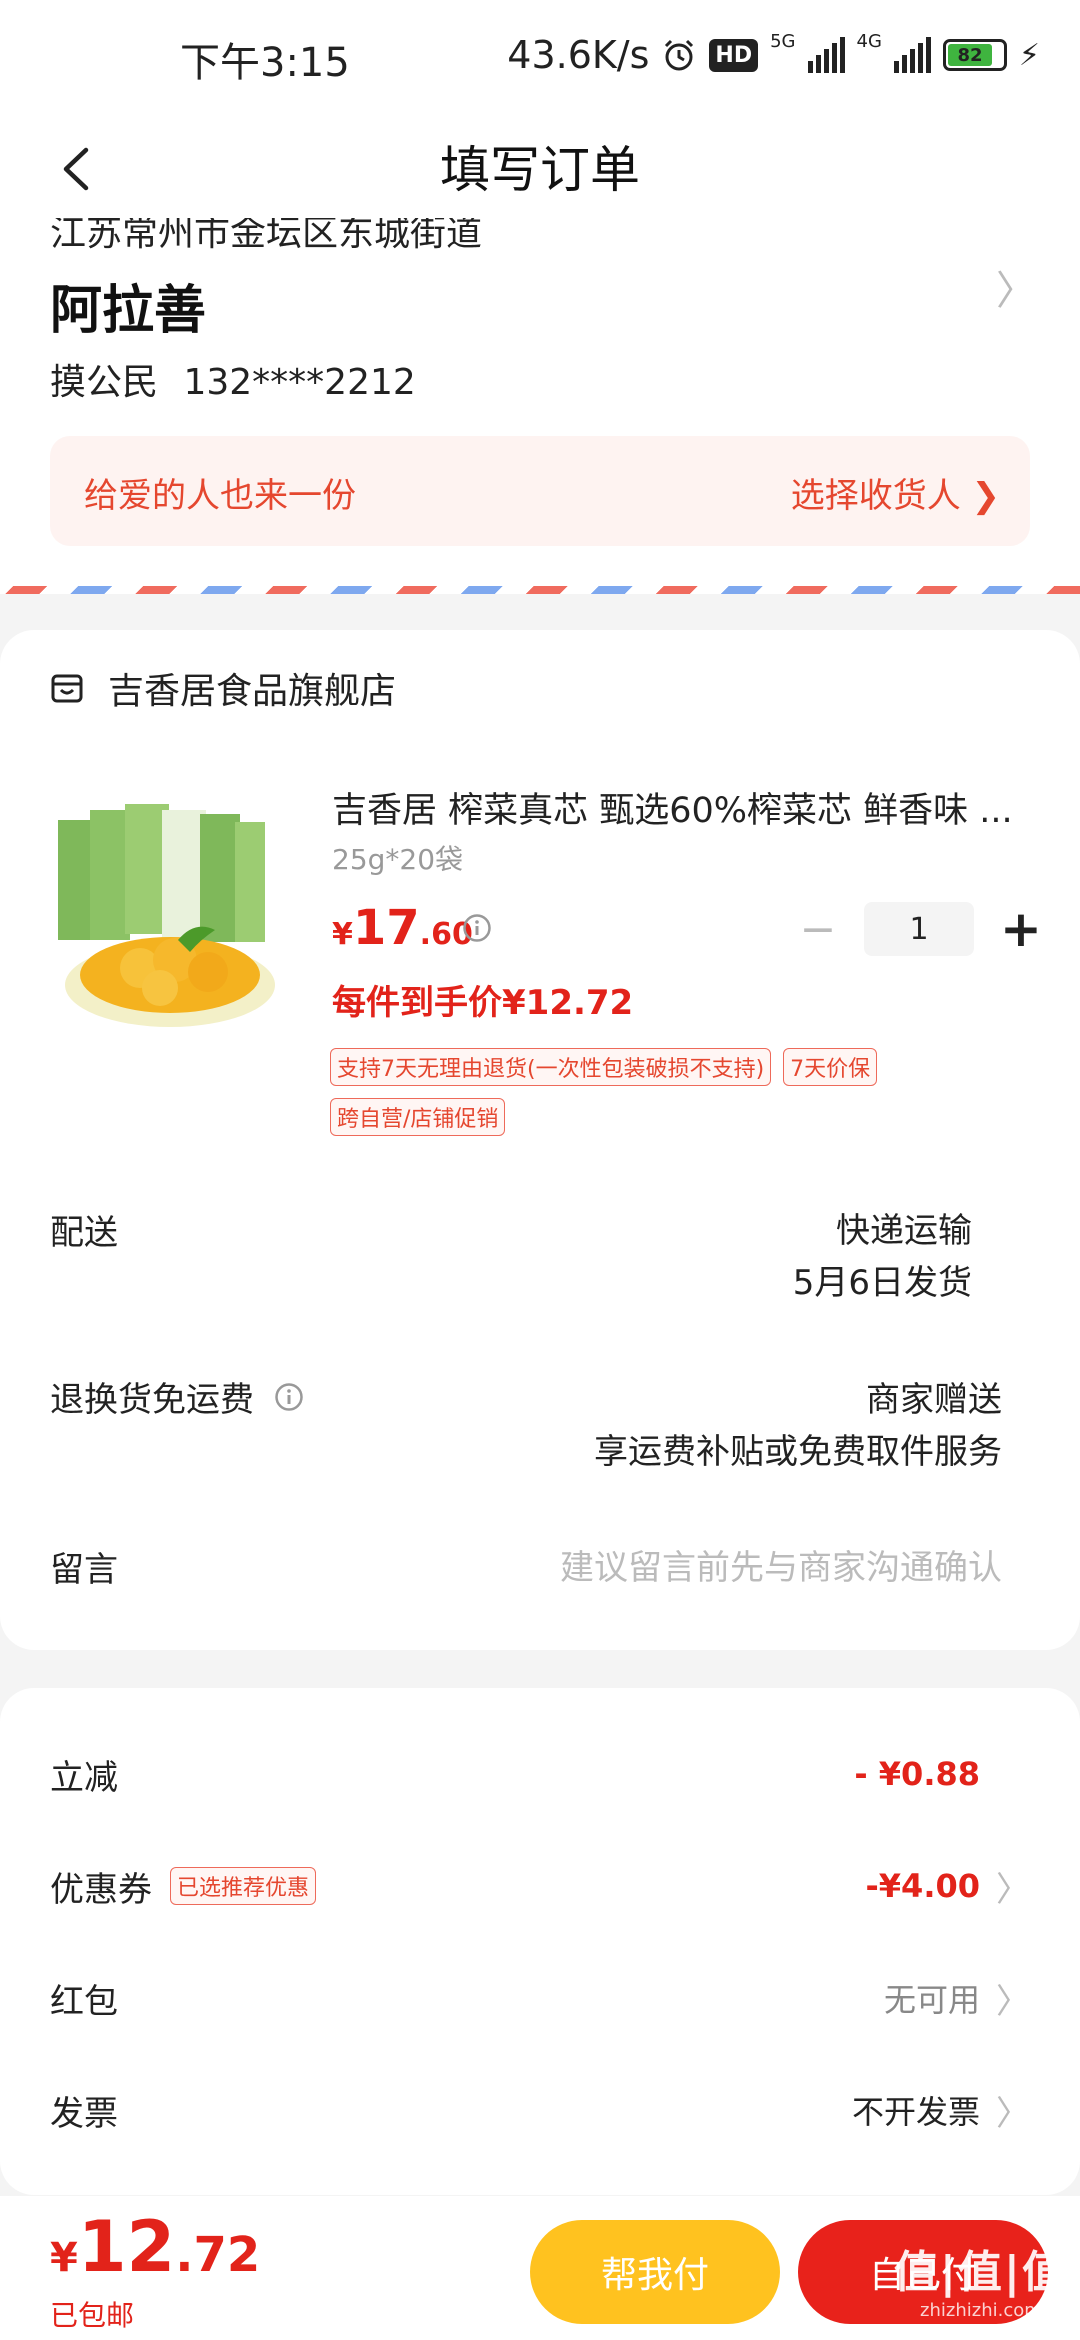  I want to click on nav-bar: 填写订单, so click(540, 168).